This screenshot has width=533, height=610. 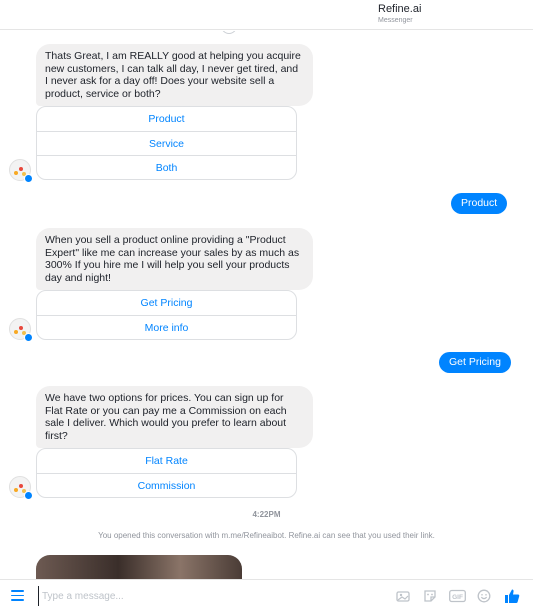 What do you see at coordinates (166, 485) in the screenshot?
I see `quick-reply-commission: Commission` at bounding box center [166, 485].